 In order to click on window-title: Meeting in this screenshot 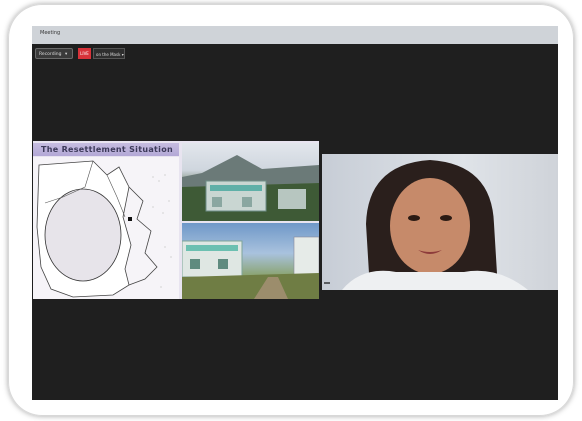, I will do `click(50, 33)`.